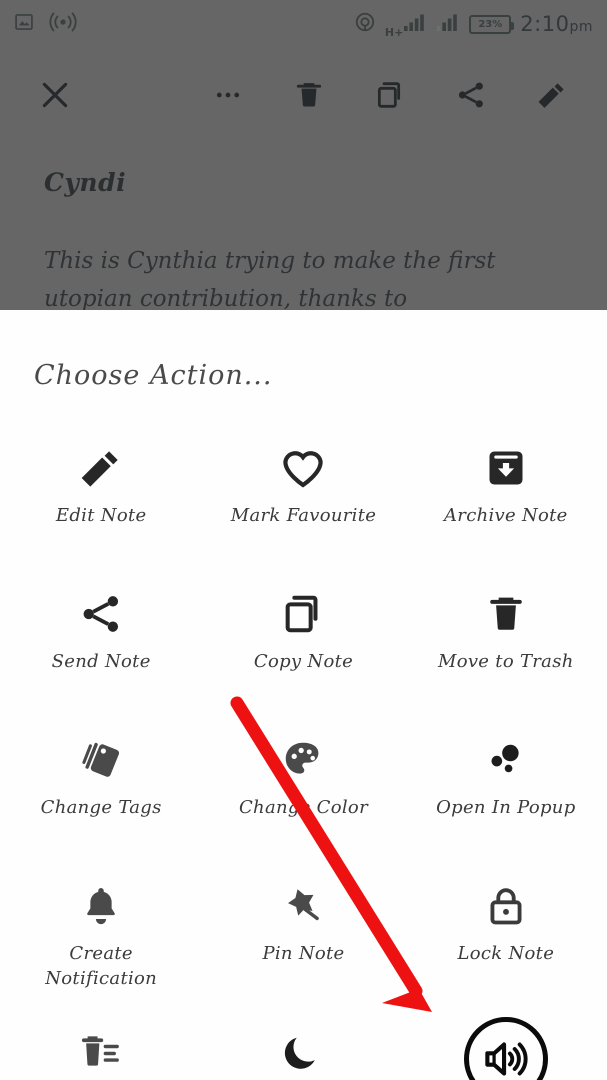  Describe the element at coordinates (303, 1051) in the screenshot. I see `moon-icon` at that location.